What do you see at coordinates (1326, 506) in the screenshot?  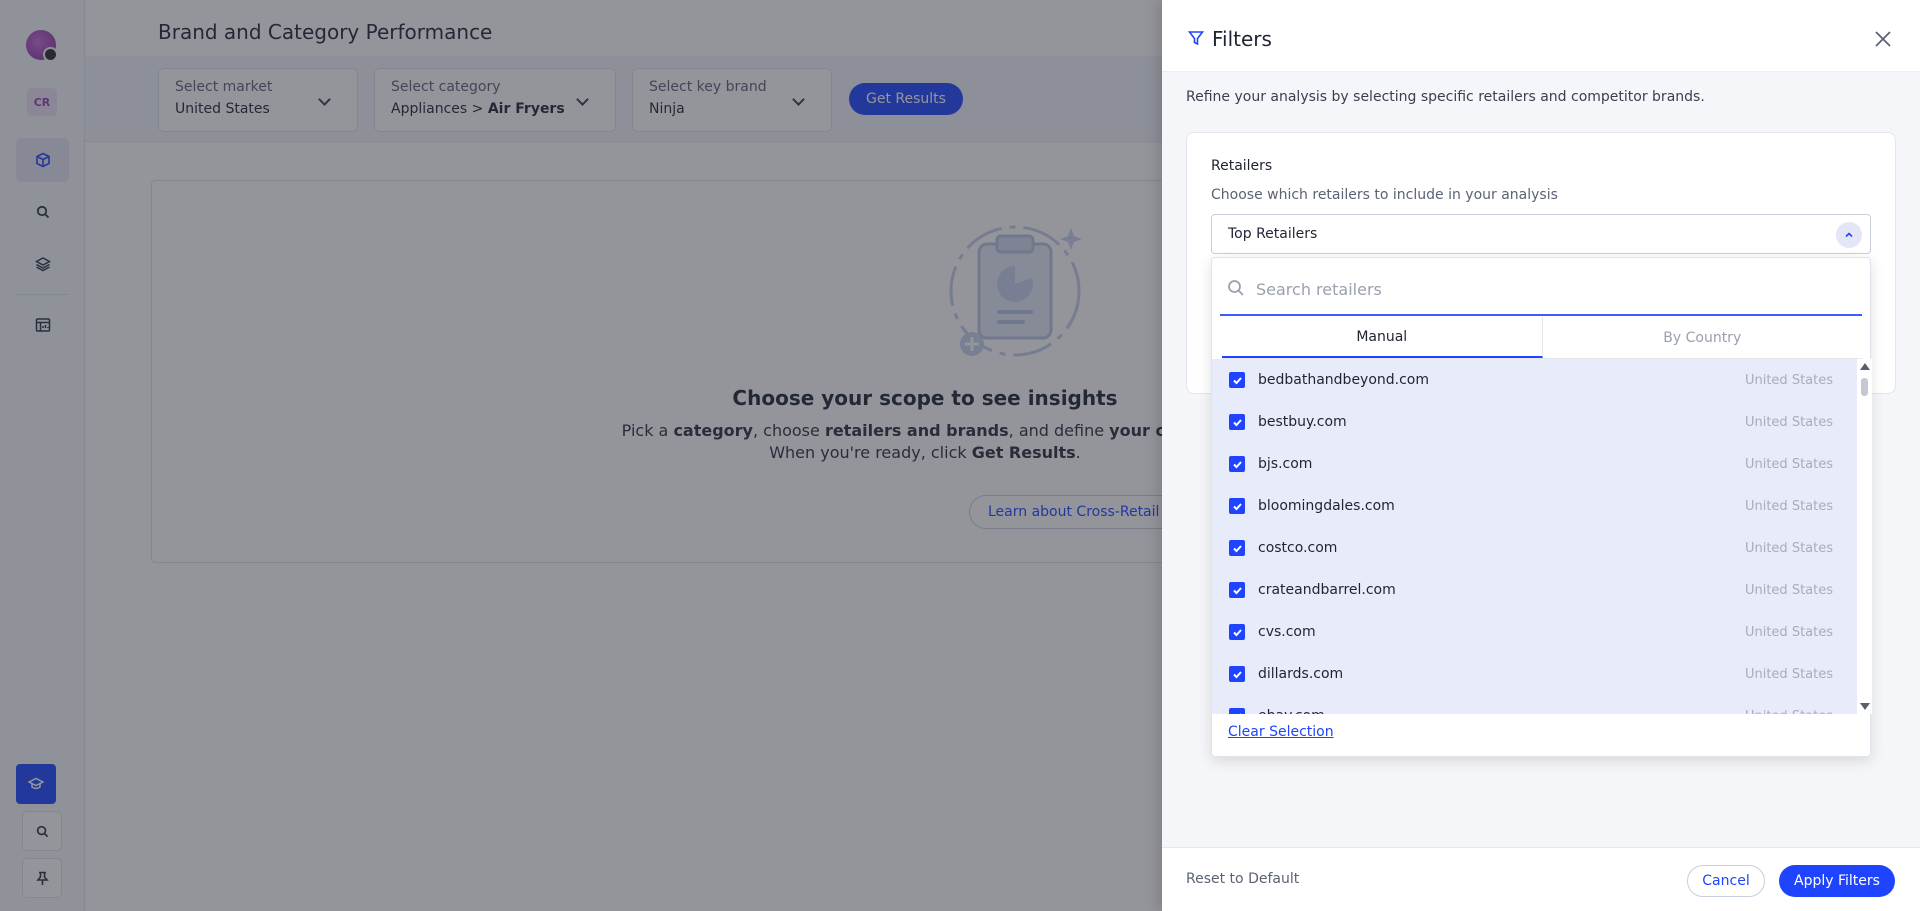 I see `retailer-name: bloomingdales.com` at bounding box center [1326, 506].